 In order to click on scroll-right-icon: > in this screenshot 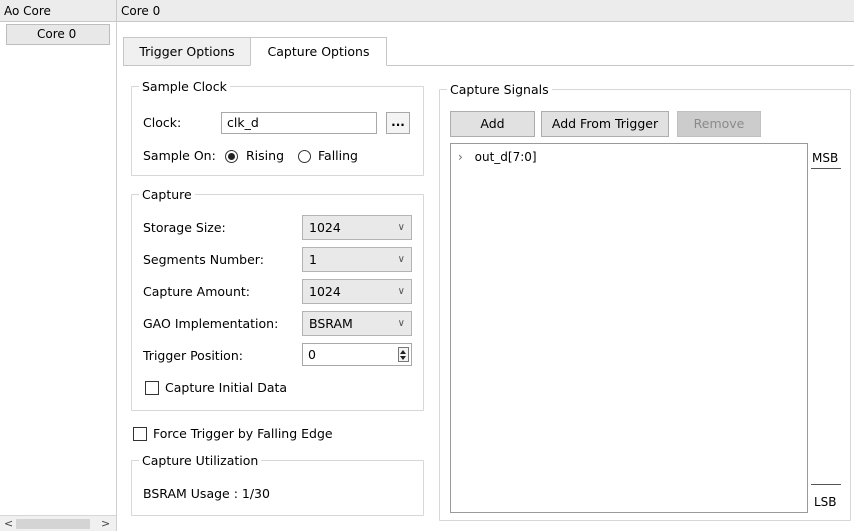, I will do `click(105, 523)`.